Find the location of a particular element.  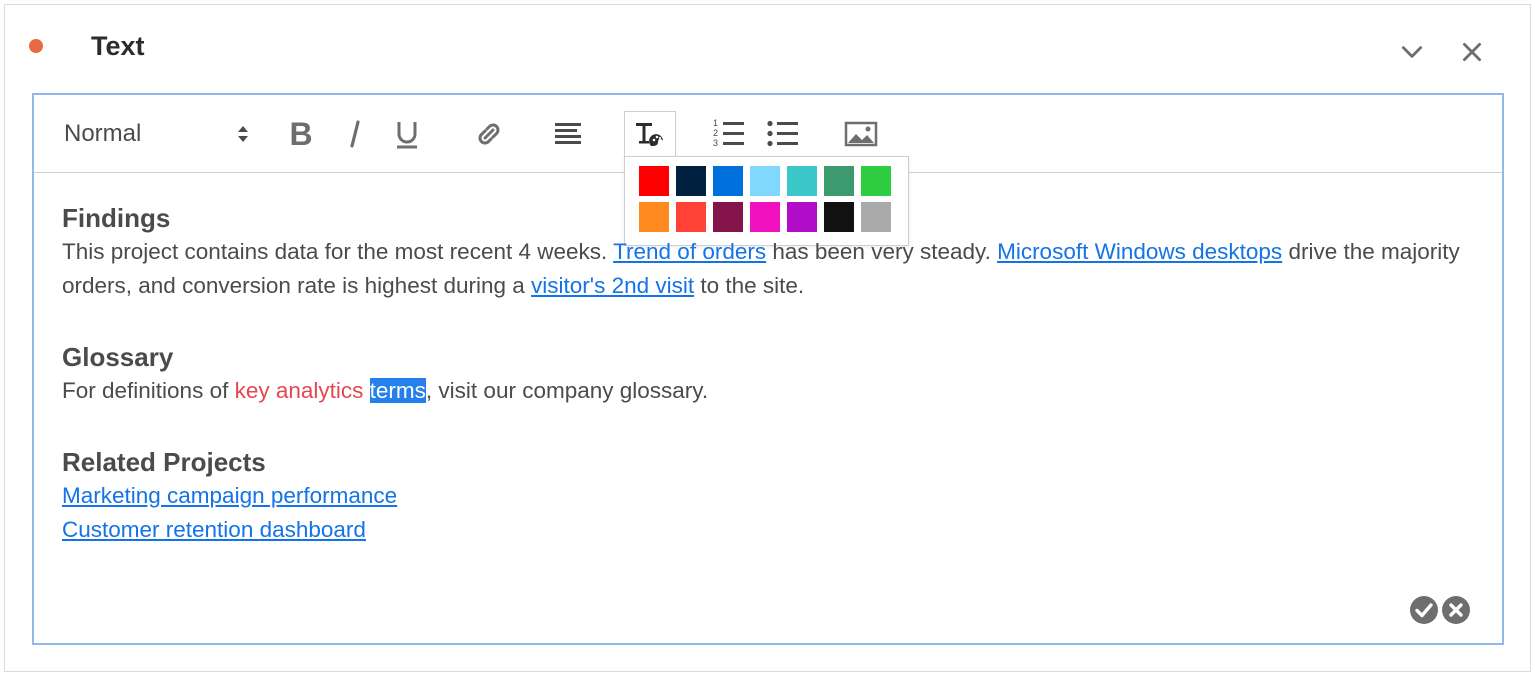

edit-actions is located at coordinates (1440, 610).